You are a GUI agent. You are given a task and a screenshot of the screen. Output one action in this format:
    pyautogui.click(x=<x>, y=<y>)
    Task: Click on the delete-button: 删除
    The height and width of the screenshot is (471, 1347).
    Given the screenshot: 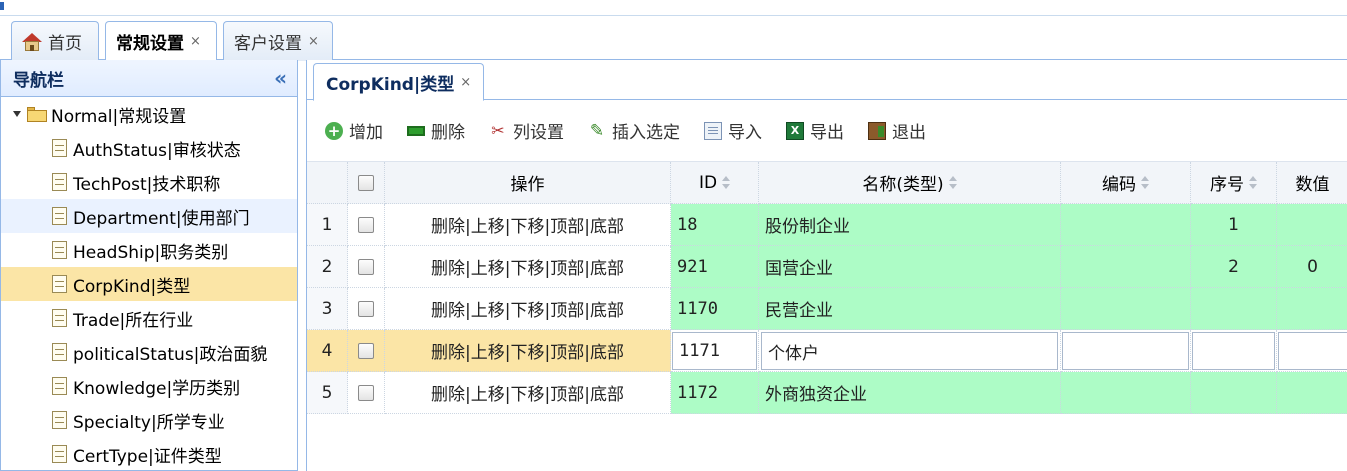 What is the action you would take?
    pyautogui.click(x=436, y=130)
    